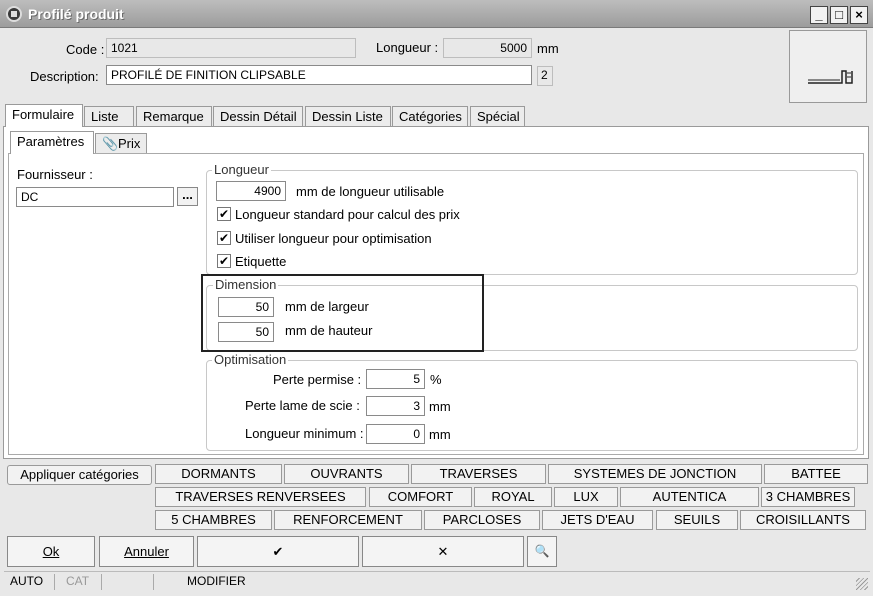  Describe the element at coordinates (513, 497) in the screenshot. I see `category-royal: ROYAL` at that location.